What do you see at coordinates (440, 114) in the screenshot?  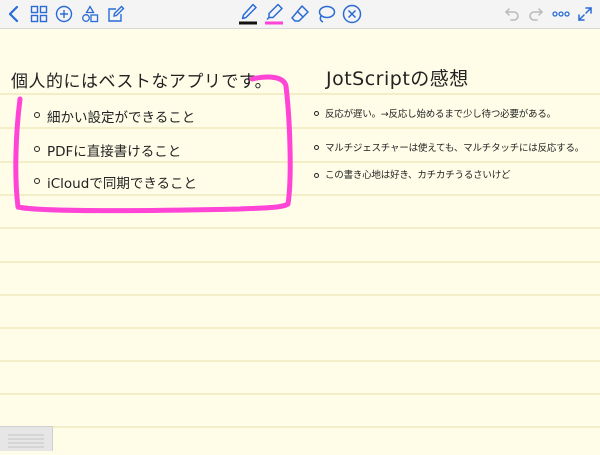 I see `right-item: 反応が遅い。→反応し始めるまで少し待つ必要がある。` at bounding box center [440, 114].